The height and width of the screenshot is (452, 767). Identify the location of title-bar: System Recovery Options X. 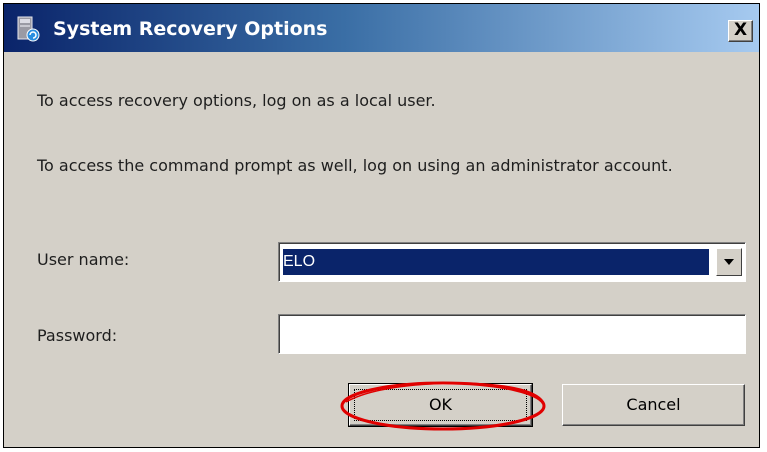
(381, 28).